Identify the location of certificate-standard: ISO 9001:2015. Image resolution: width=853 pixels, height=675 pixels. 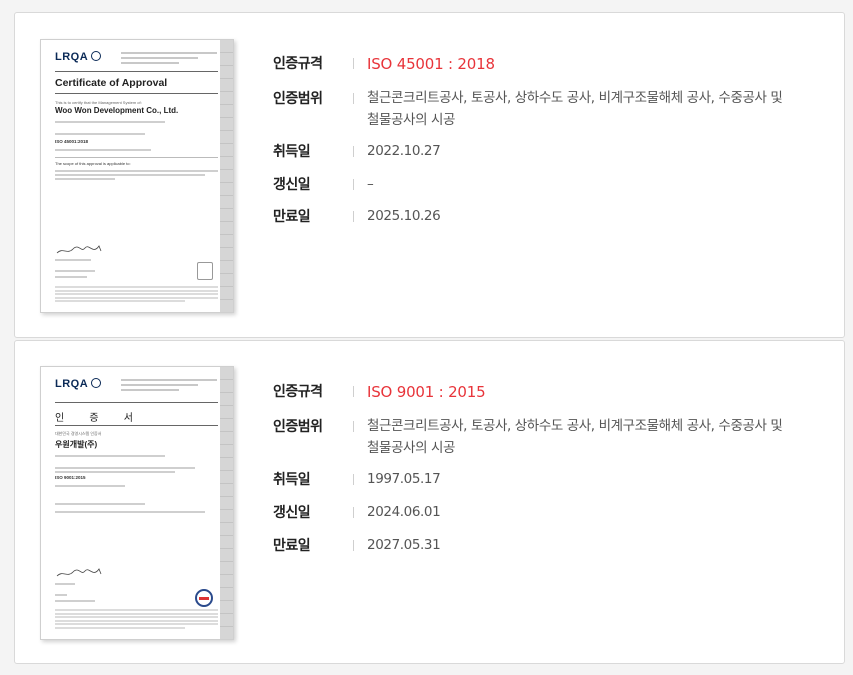
(70, 477).